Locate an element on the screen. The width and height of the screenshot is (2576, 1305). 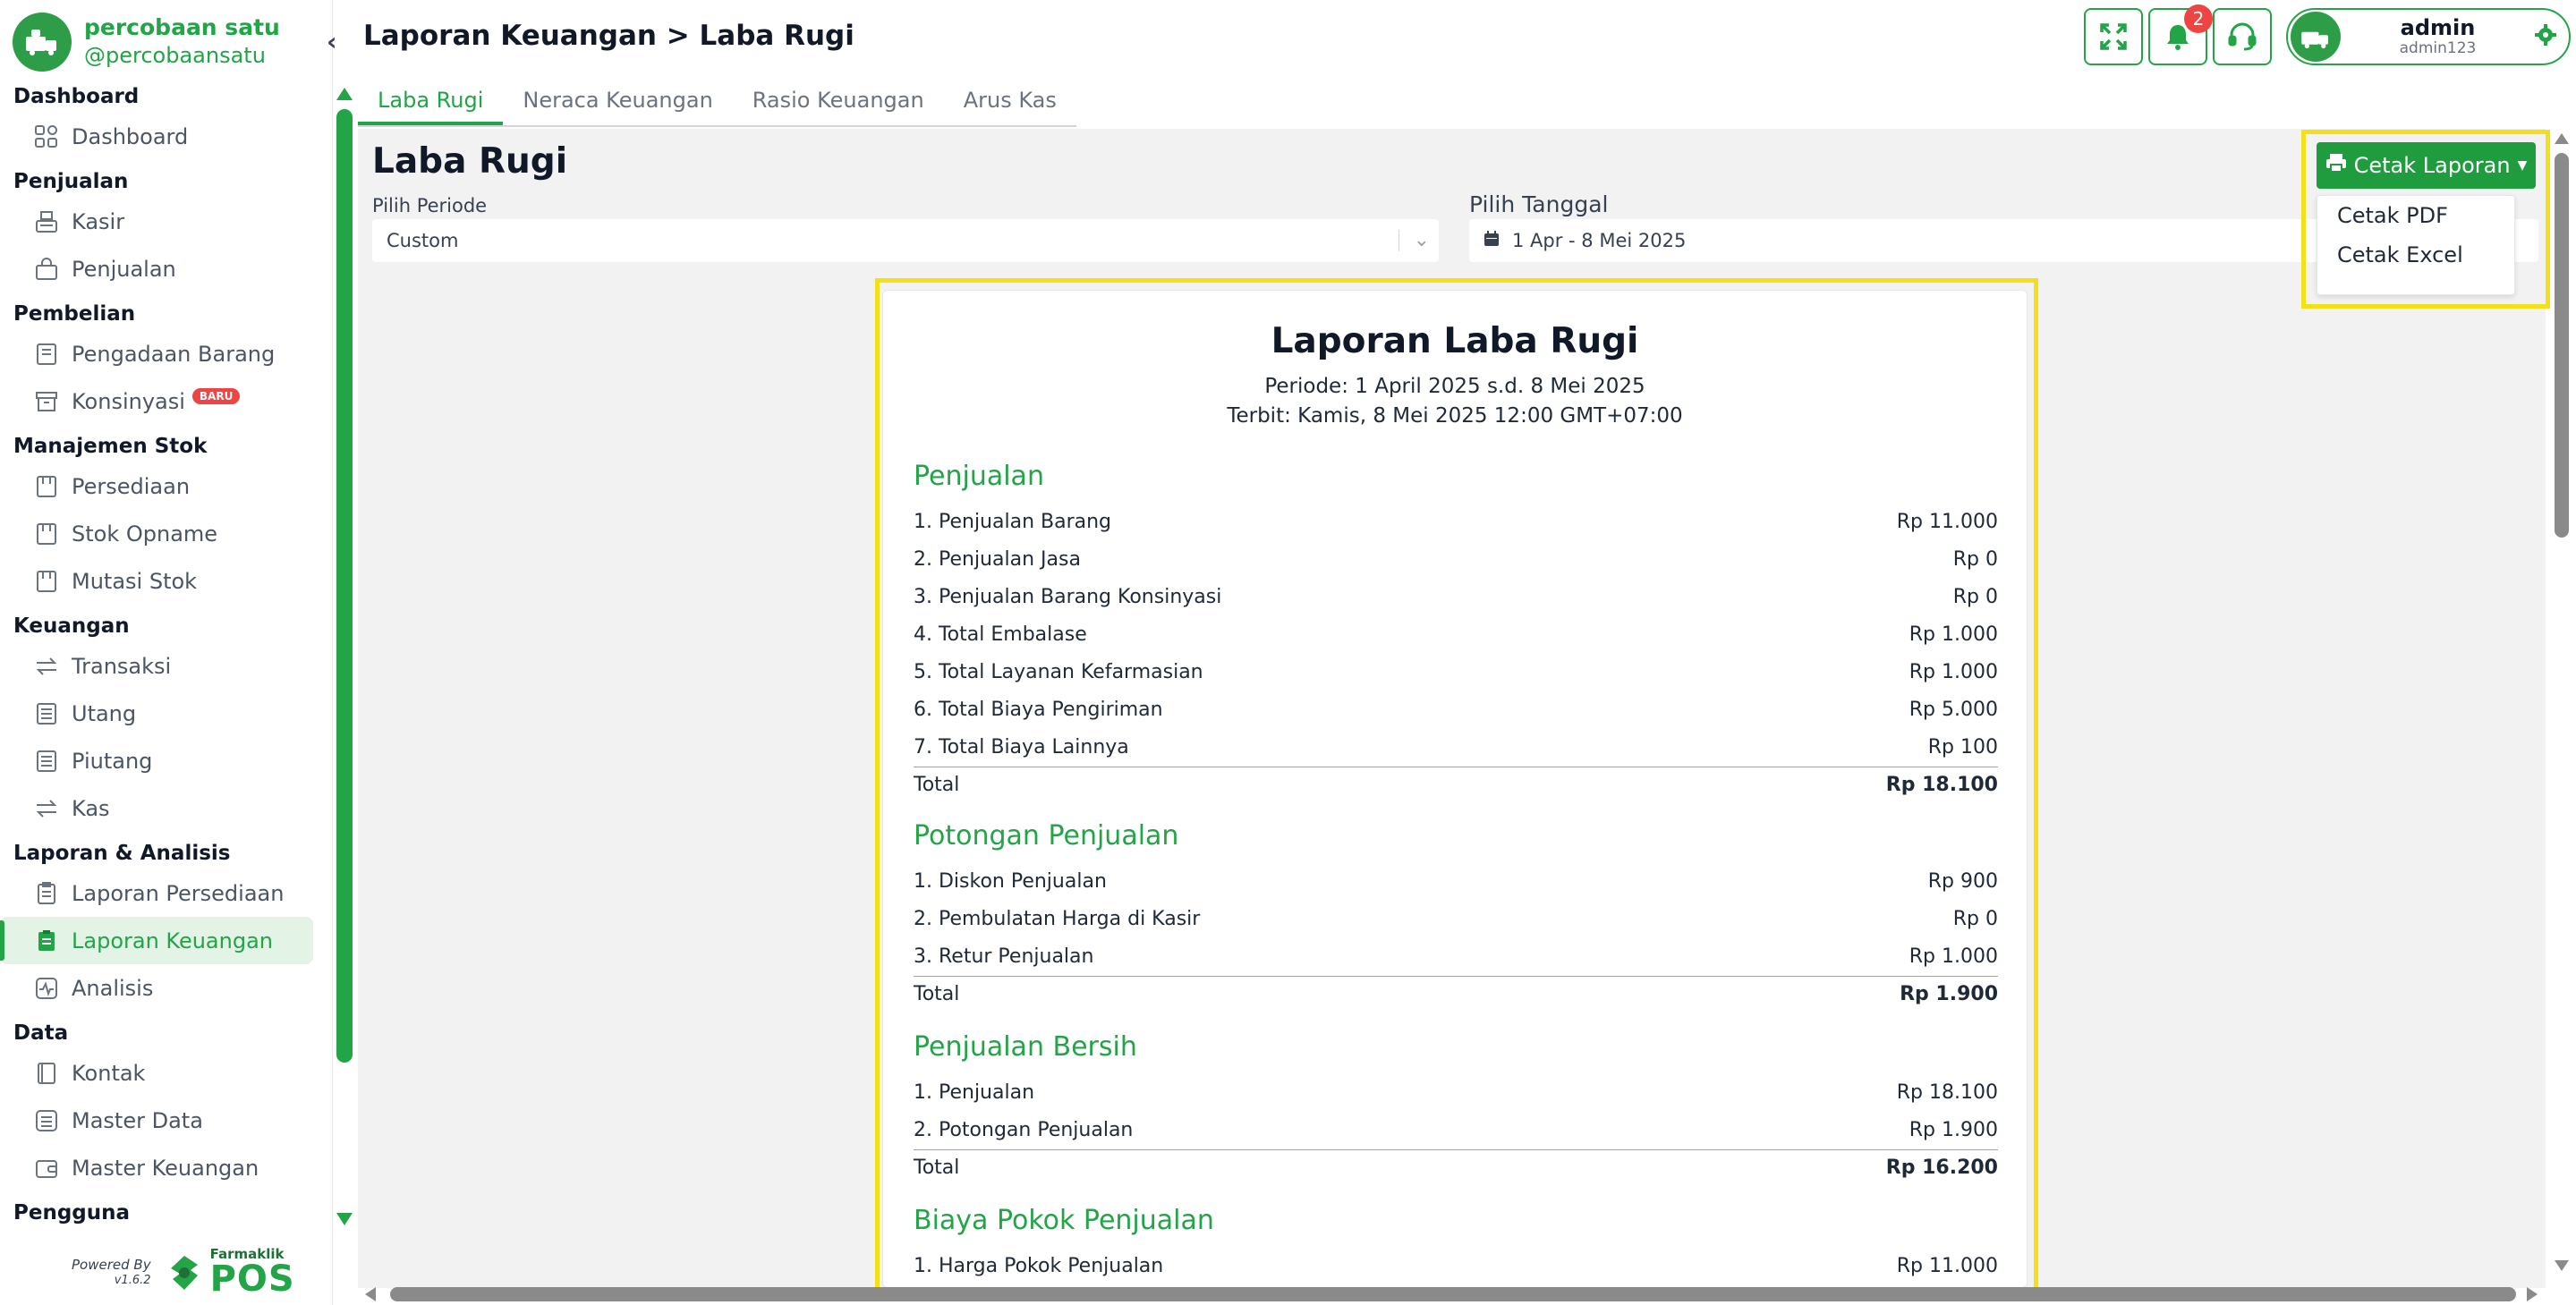
clipboard-icon is located at coordinates (46, 941).